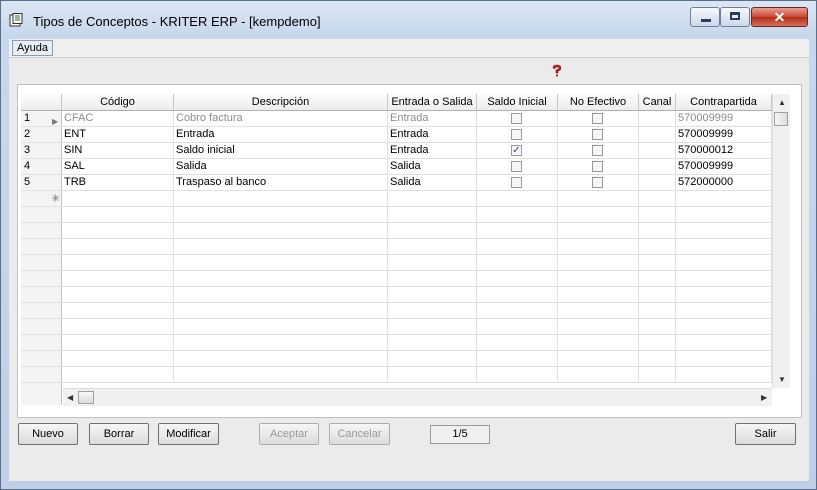  Describe the element at coordinates (598, 102) in the screenshot. I see `column-header-no-efectivo: No Efectivo` at that location.